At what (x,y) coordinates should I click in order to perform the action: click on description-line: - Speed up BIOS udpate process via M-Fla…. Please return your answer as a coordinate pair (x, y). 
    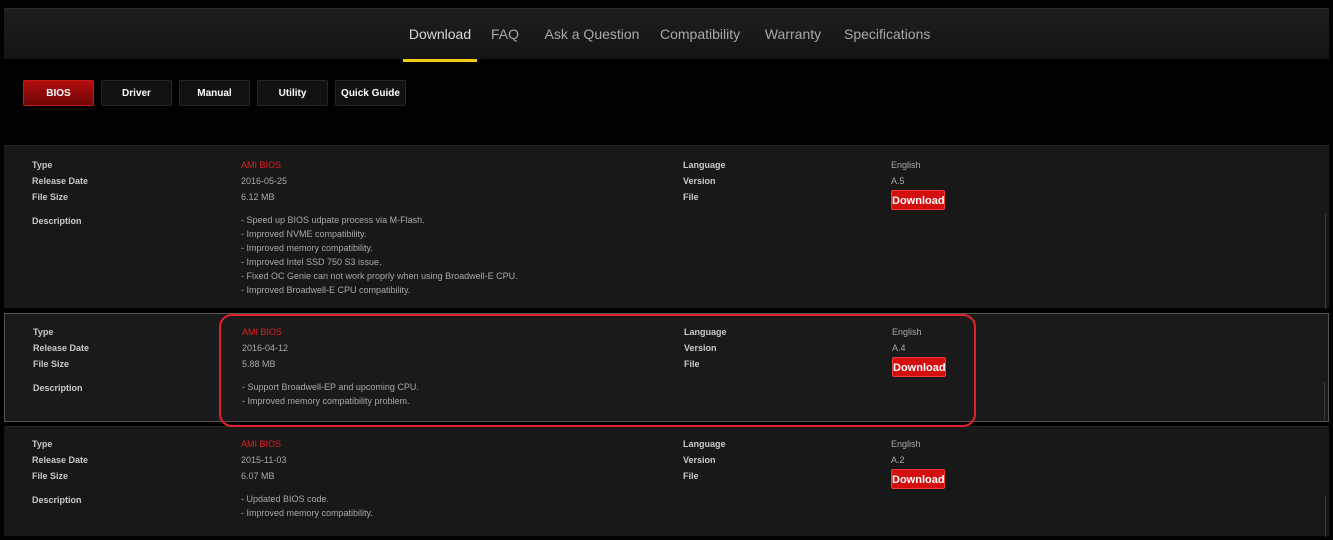
    Looking at the image, I should click on (333, 220).